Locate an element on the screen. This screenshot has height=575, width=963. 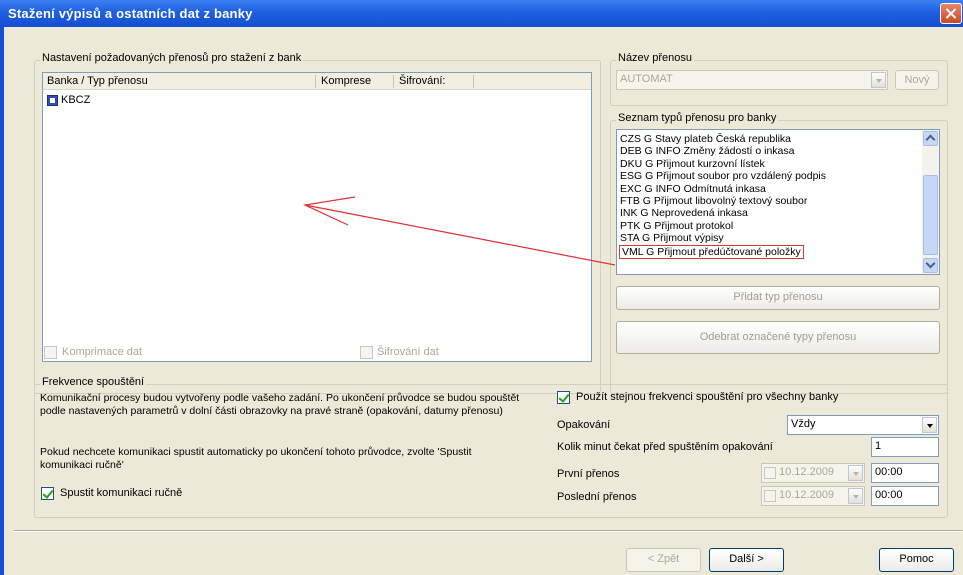
column-bank-type: Banka / Typ přenosu is located at coordinates (97, 81).